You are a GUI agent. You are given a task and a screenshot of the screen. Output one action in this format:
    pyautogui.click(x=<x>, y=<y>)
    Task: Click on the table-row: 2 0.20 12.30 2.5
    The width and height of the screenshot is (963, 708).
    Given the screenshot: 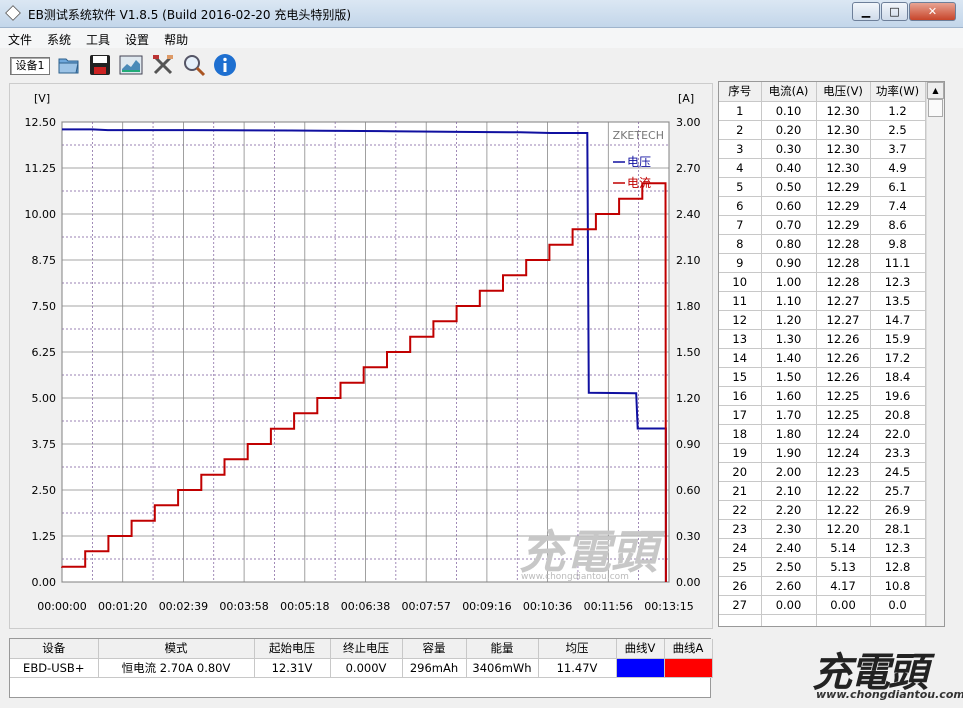 What is the action you would take?
    pyautogui.click(x=822, y=130)
    